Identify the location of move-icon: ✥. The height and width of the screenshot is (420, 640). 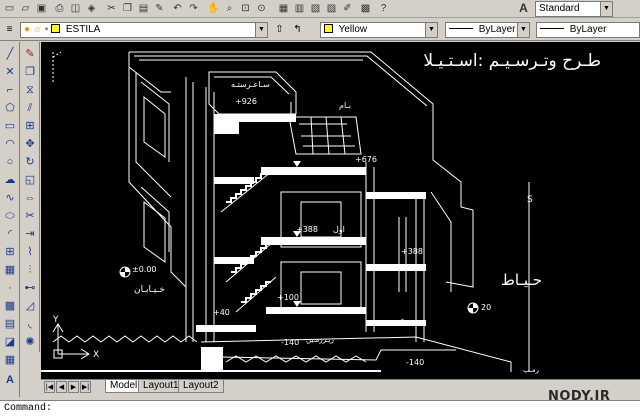
(30, 144).